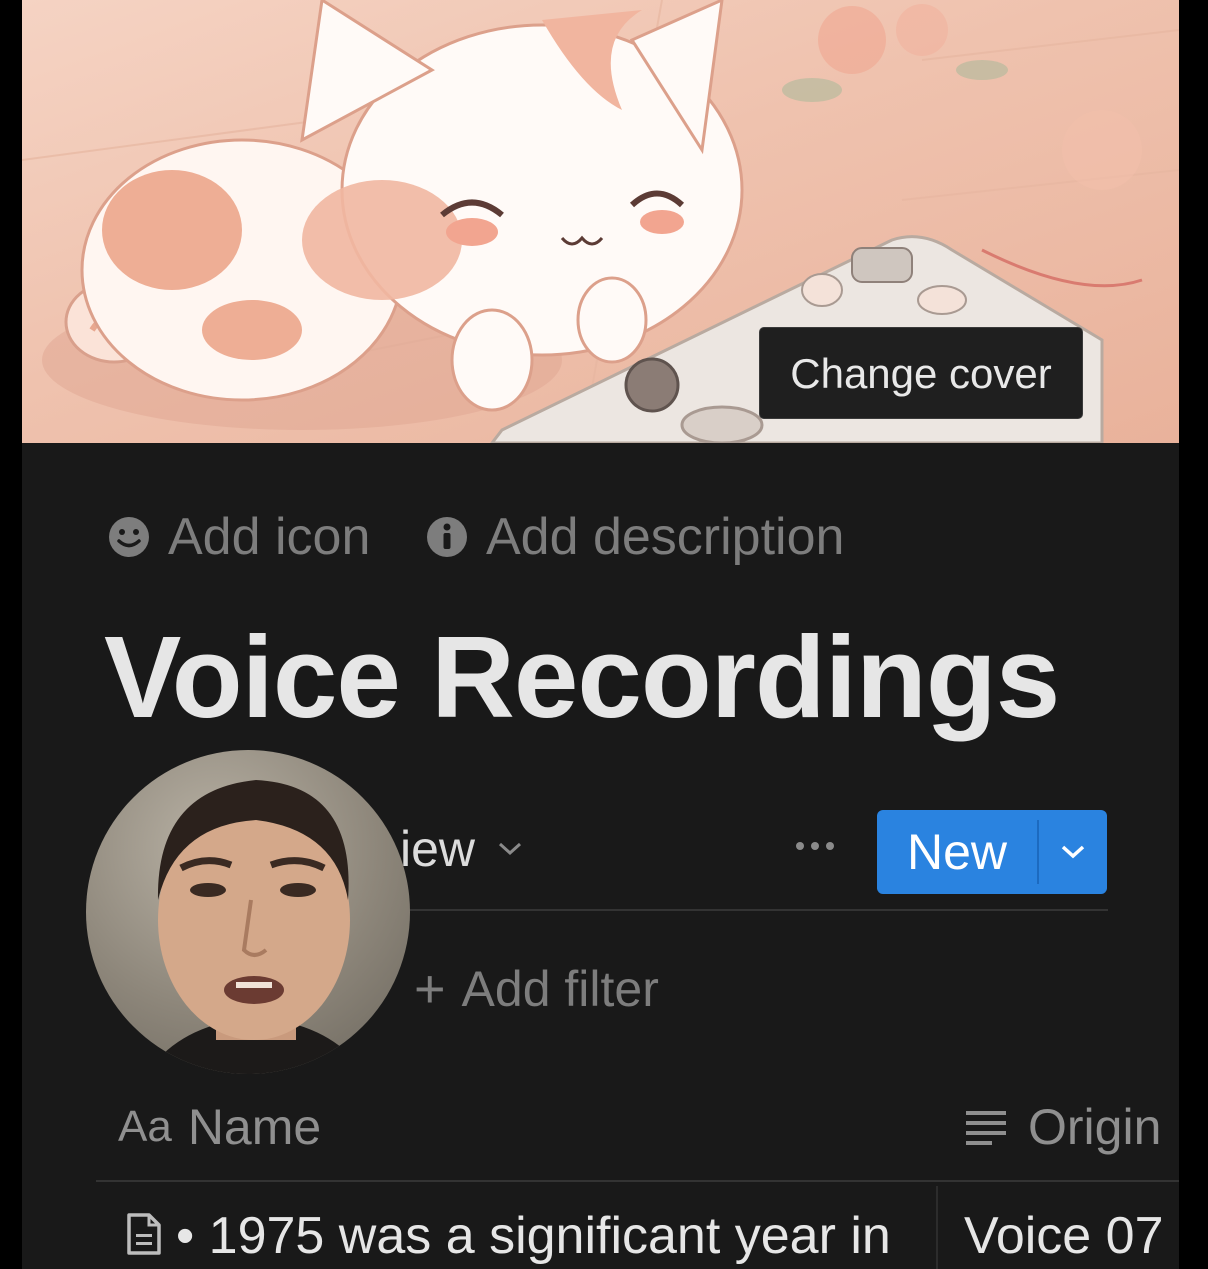  I want to click on more-options-icon, so click(815, 846).